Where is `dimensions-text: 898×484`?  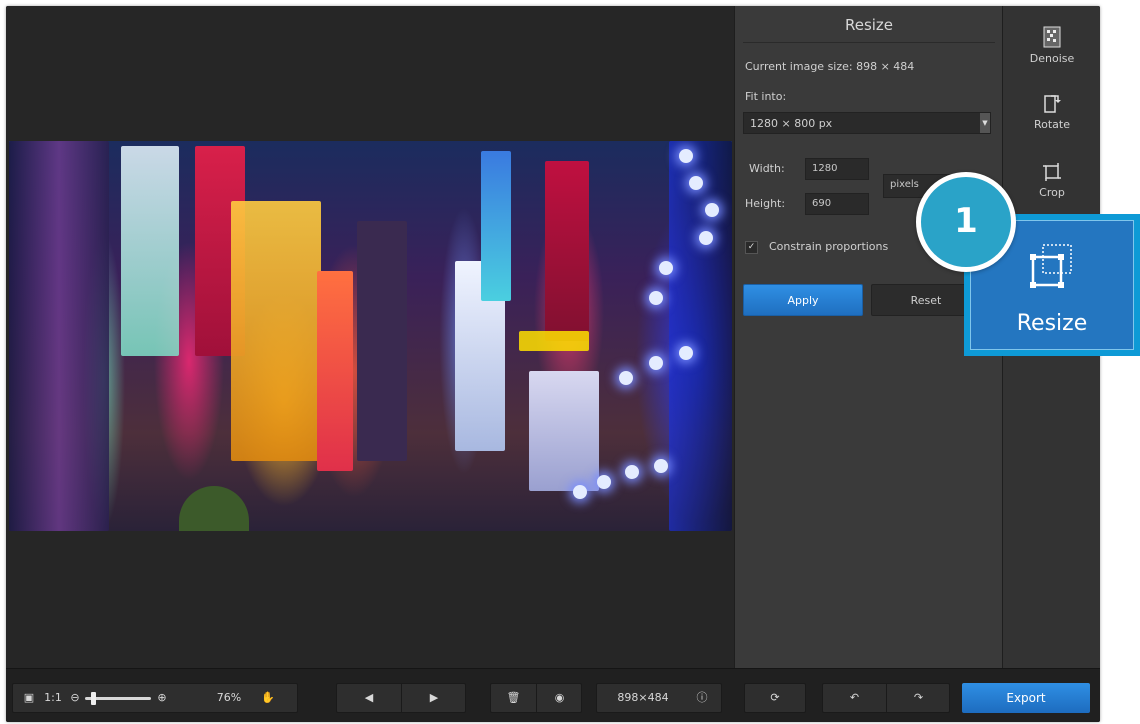 dimensions-text: 898×484 is located at coordinates (643, 697).